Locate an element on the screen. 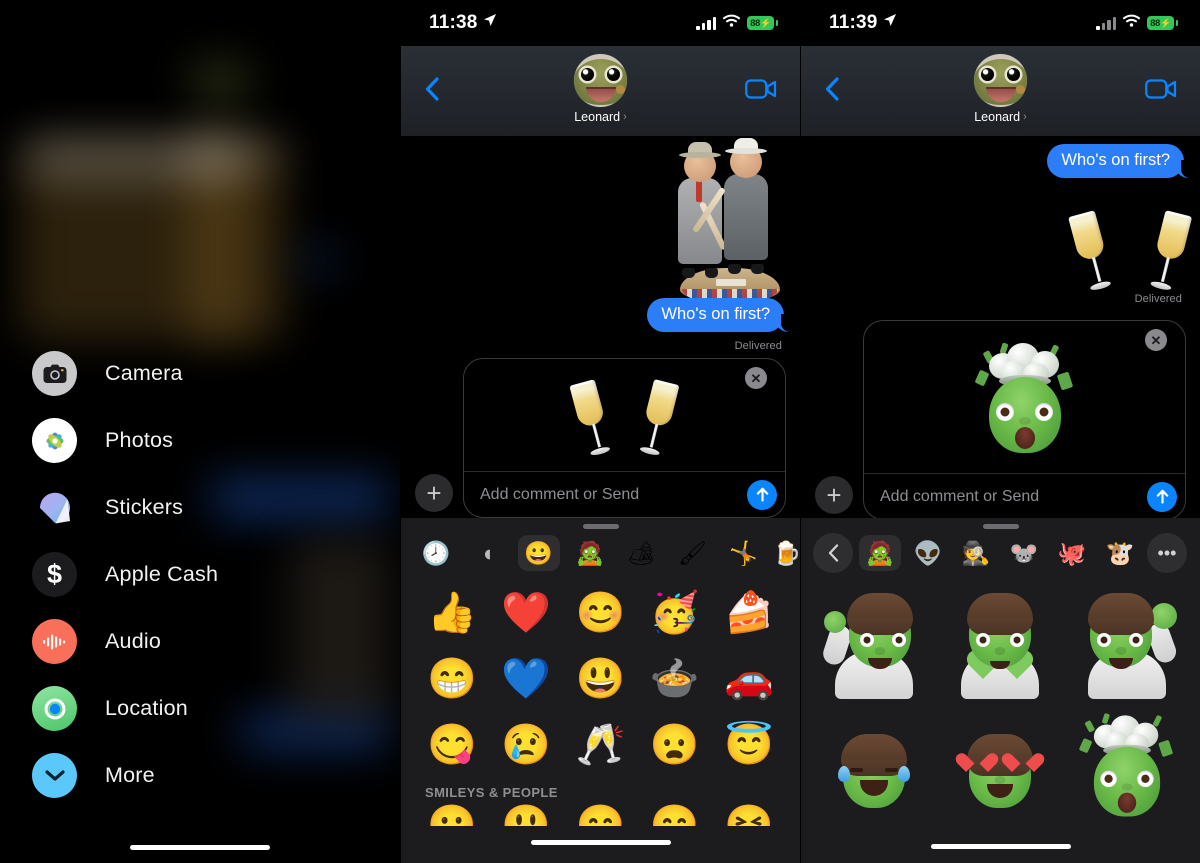 The height and width of the screenshot is (863, 1200). drawer-item-more: More is located at coordinates (200, 775).